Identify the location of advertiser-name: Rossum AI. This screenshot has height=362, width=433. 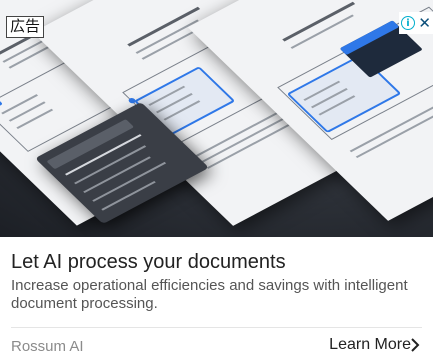
(47, 346).